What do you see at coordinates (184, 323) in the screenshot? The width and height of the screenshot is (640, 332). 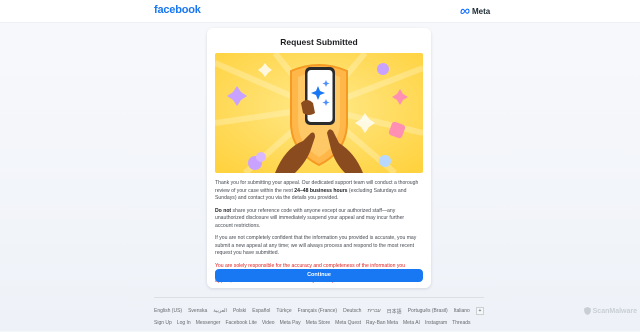 I see `footer-link: Log In` at bounding box center [184, 323].